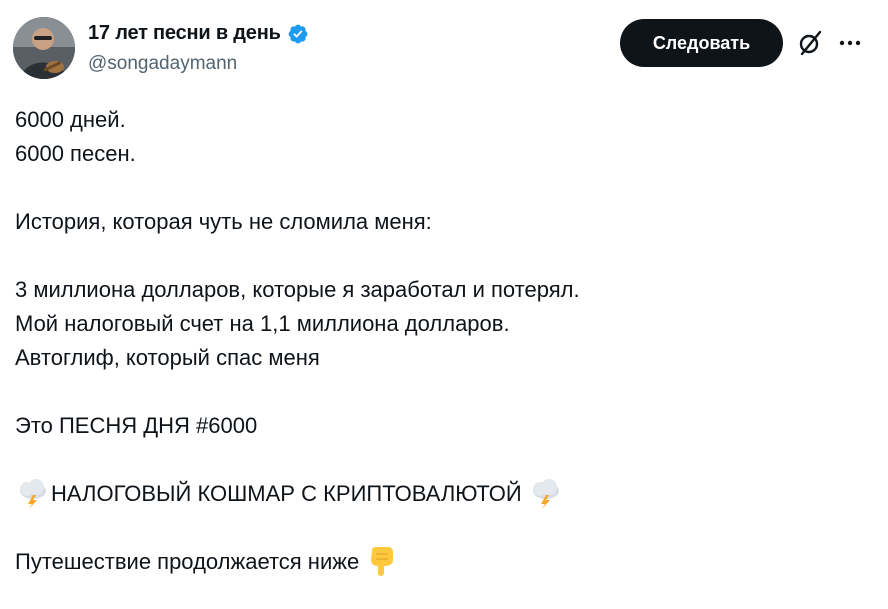  Describe the element at coordinates (445, 562) in the screenshot. I see `tweet-line-last: Путешествие продолжается ниже` at that location.